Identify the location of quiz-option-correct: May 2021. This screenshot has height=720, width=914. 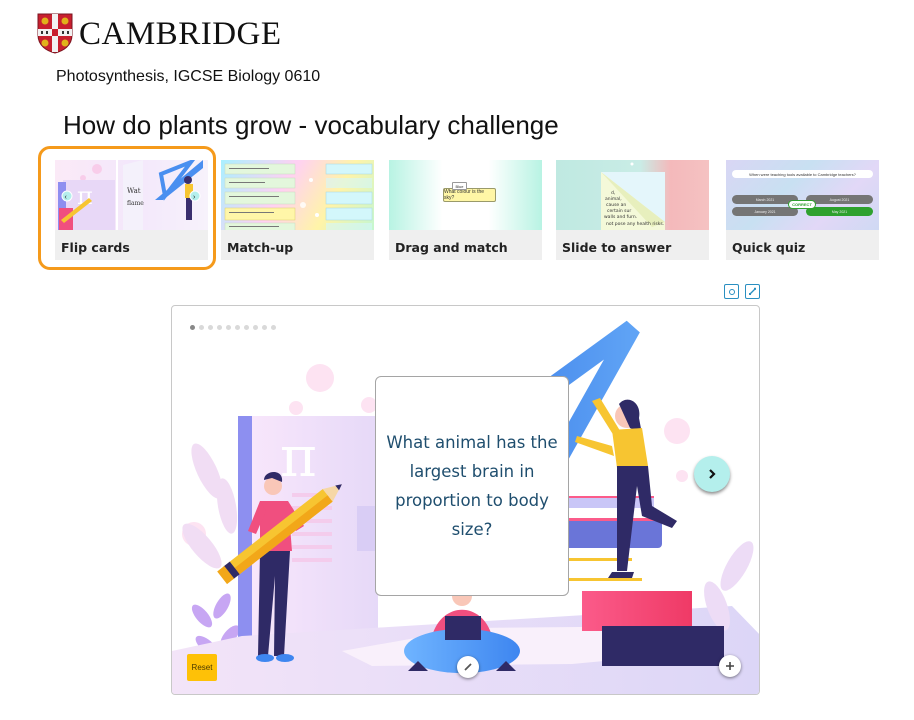
(839, 211).